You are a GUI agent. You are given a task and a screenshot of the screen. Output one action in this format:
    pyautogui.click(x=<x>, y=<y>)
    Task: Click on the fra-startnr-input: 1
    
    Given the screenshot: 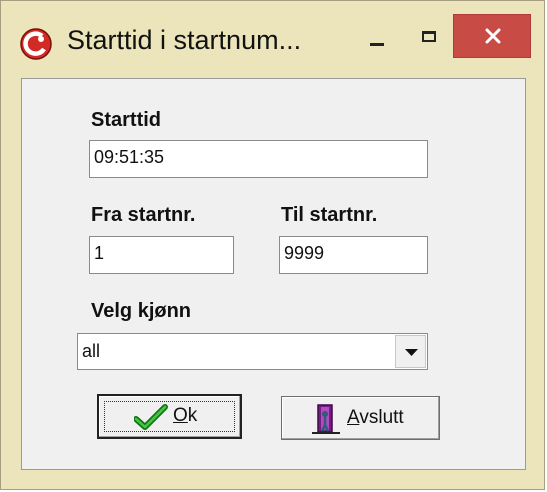 What is the action you would take?
    pyautogui.click(x=161, y=255)
    